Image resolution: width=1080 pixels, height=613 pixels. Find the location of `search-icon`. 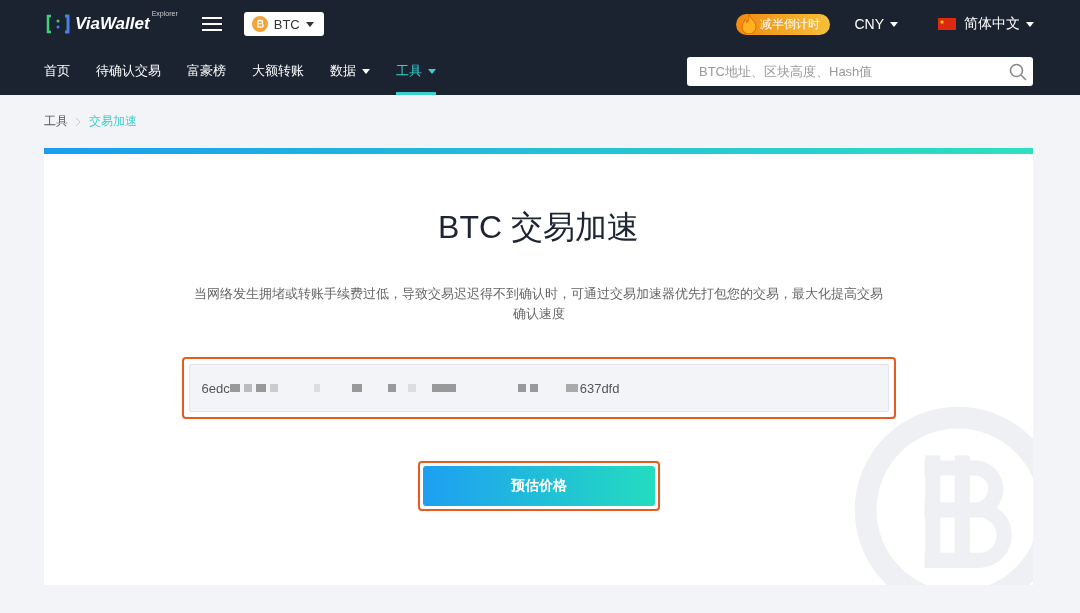

search-icon is located at coordinates (1018, 71).